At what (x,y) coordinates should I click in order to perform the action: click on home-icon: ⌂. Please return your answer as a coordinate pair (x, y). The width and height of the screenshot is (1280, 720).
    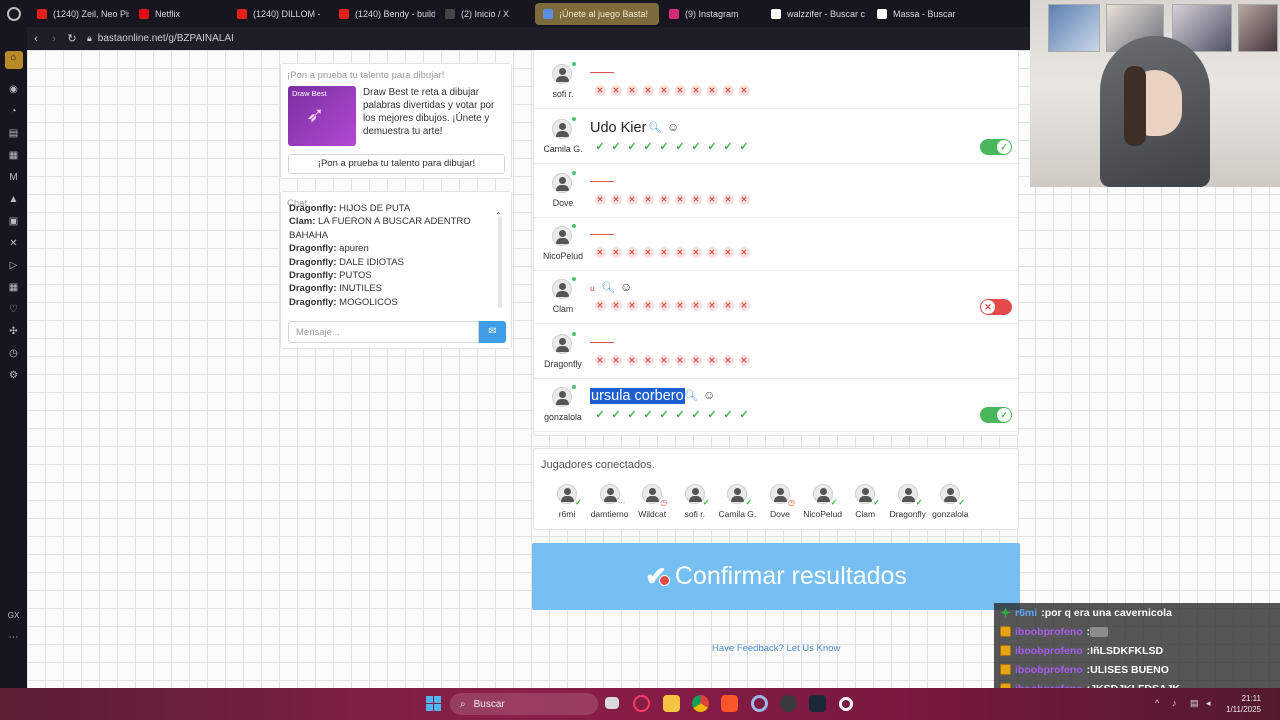
    Looking at the image, I should click on (13, 60).